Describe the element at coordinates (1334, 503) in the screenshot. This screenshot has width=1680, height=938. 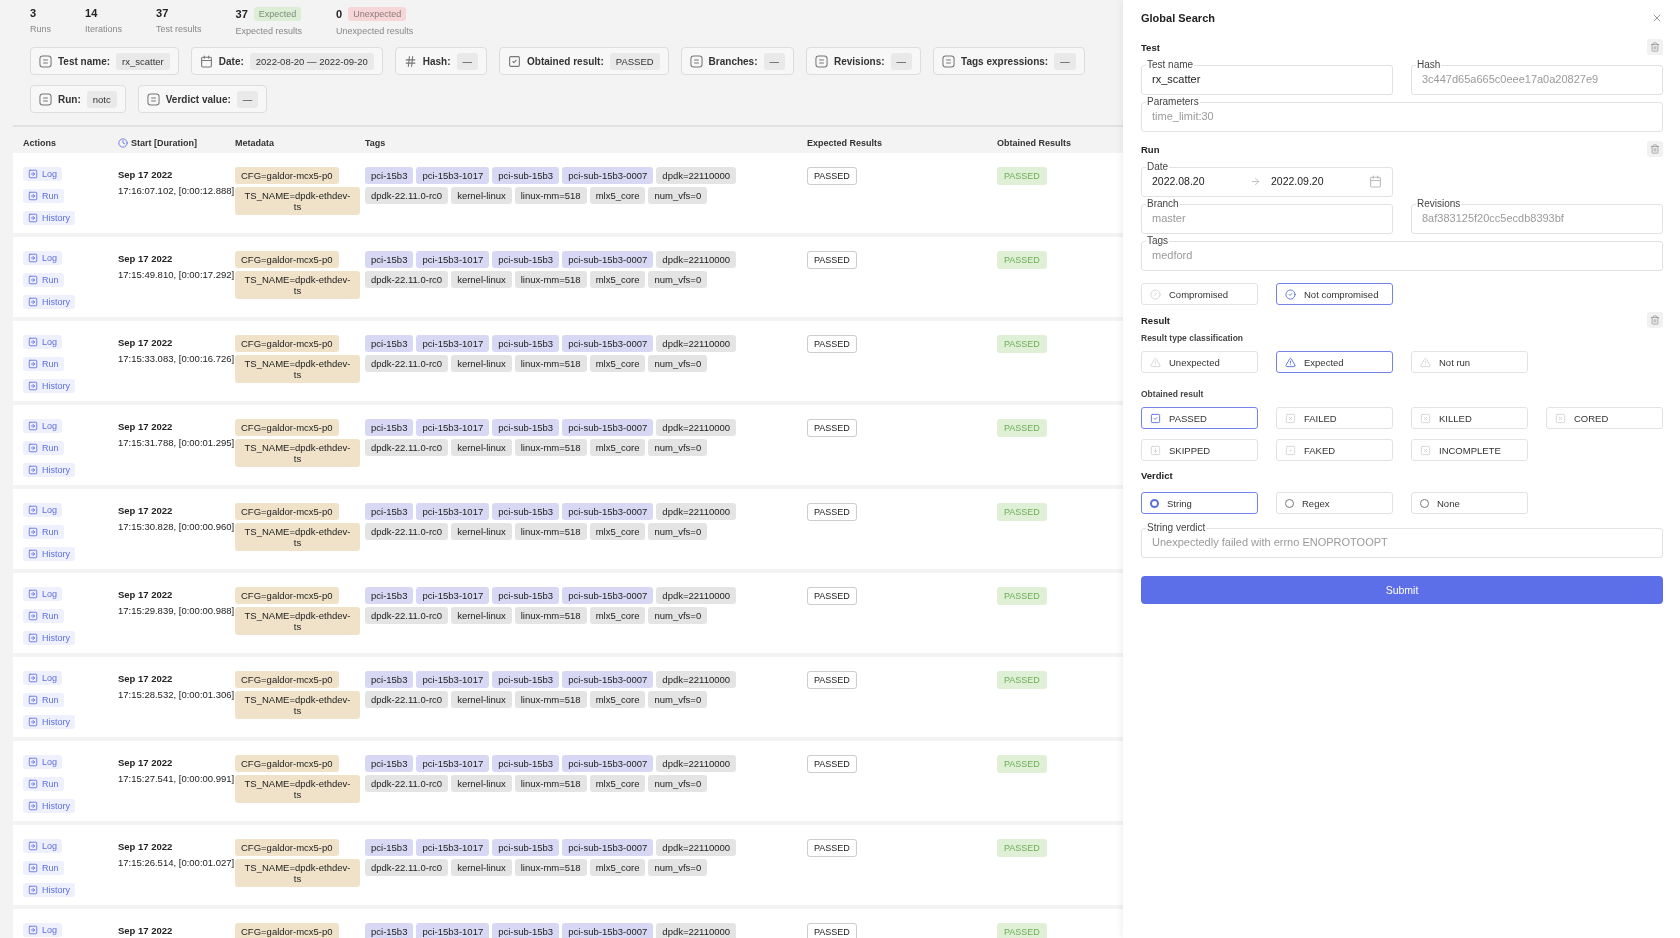
I see `radio-option: Regex` at that location.